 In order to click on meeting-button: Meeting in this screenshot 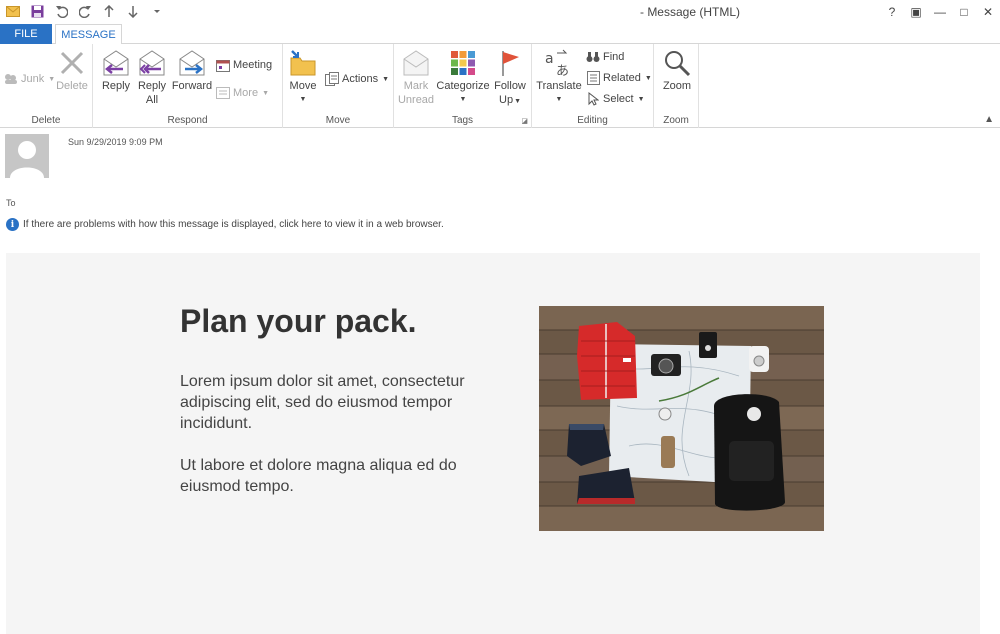, I will do `click(244, 65)`.